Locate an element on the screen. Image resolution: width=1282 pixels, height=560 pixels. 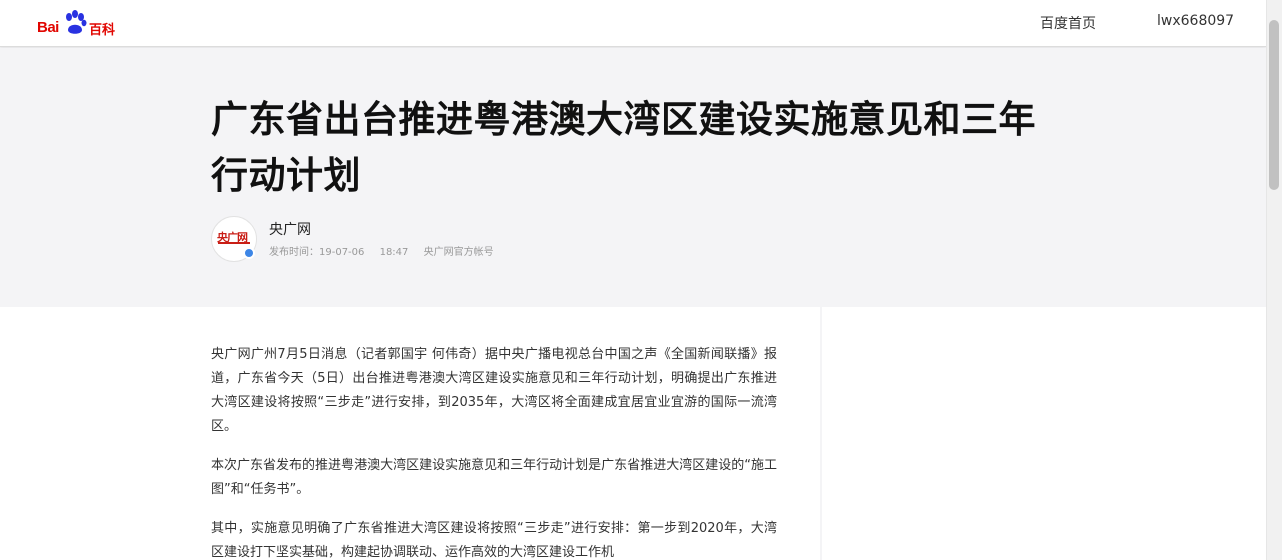
top-navbar: Bai 百科 百度首页 lwx668097 is located at coordinates (633, 23).